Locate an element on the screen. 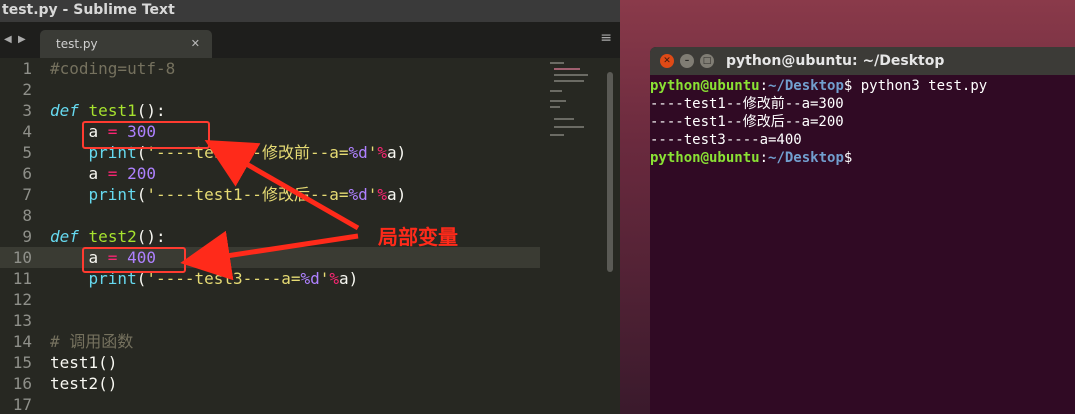  string: '----test1-- is located at coordinates (204, 194).